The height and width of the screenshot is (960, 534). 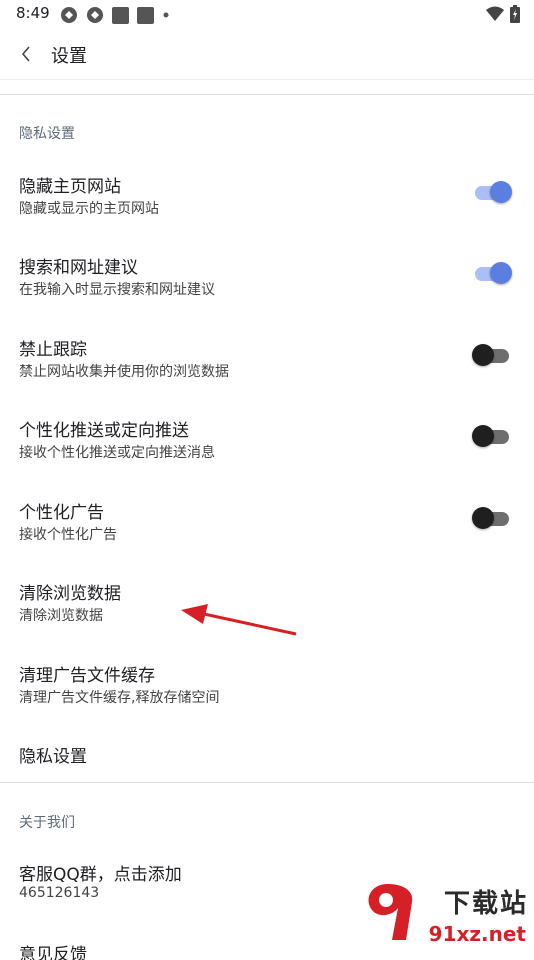 I want to click on status-bar: 8:49, so click(x=267, y=15).